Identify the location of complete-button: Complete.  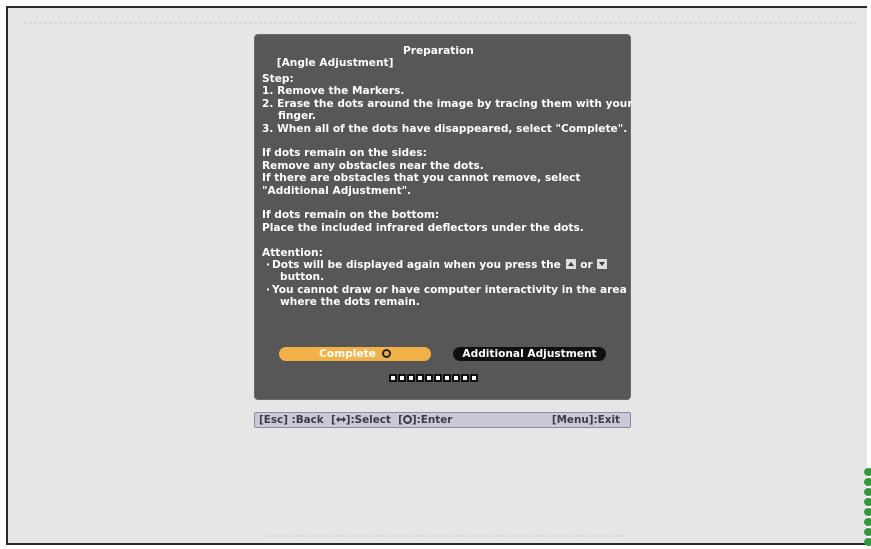
(355, 354).